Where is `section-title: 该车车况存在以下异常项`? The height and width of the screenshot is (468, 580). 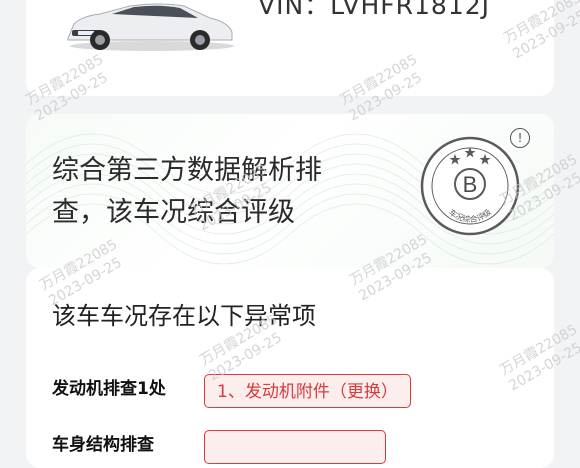
section-title: 该车车况存在以下异常项 is located at coordinates (184, 316).